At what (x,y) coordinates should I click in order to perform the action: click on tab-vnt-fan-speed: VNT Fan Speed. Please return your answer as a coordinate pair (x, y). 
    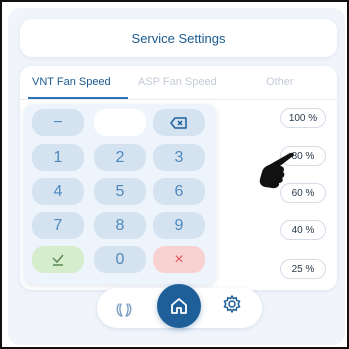
    Looking at the image, I should click on (71, 82).